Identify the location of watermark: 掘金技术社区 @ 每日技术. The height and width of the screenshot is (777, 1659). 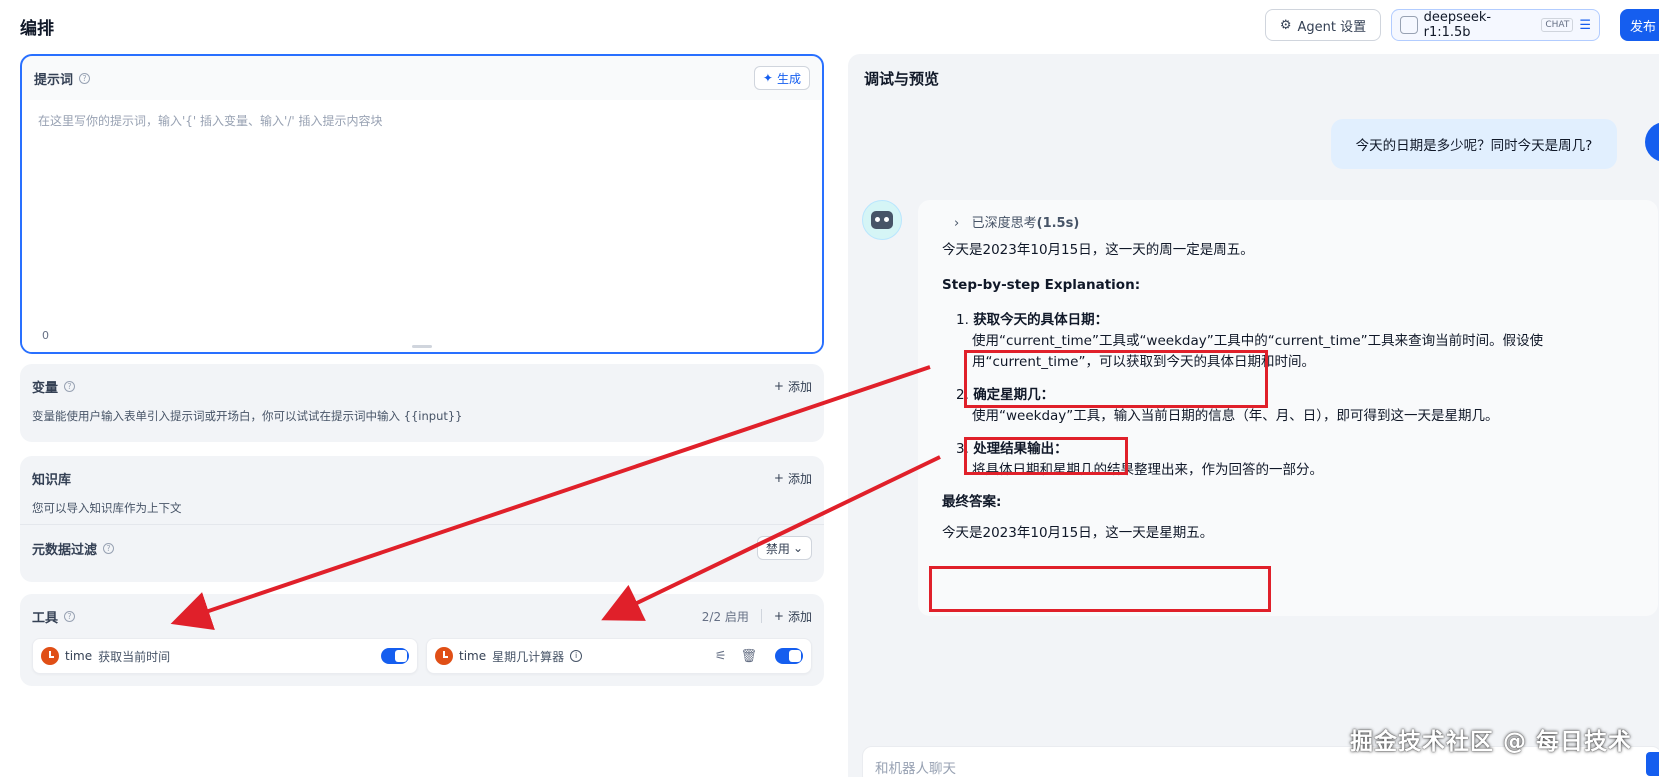
(1491, 742).